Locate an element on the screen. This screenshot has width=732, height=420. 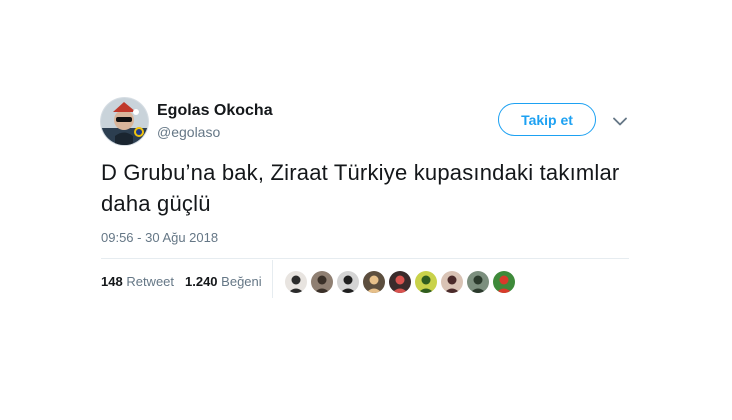
tweet-stats: 148 Retweet 1.240 Beğeni is located at coordinates (365, 278).